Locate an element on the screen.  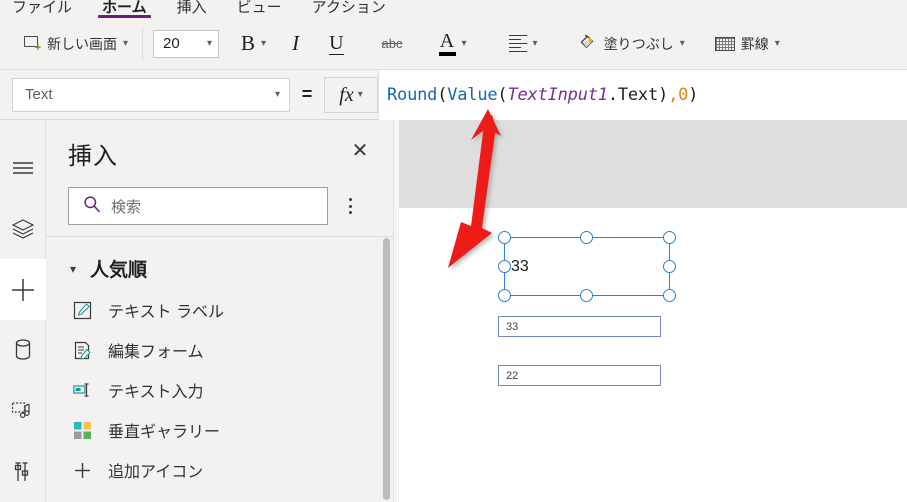
canvas-top-band is located at coordinates (650, 164).